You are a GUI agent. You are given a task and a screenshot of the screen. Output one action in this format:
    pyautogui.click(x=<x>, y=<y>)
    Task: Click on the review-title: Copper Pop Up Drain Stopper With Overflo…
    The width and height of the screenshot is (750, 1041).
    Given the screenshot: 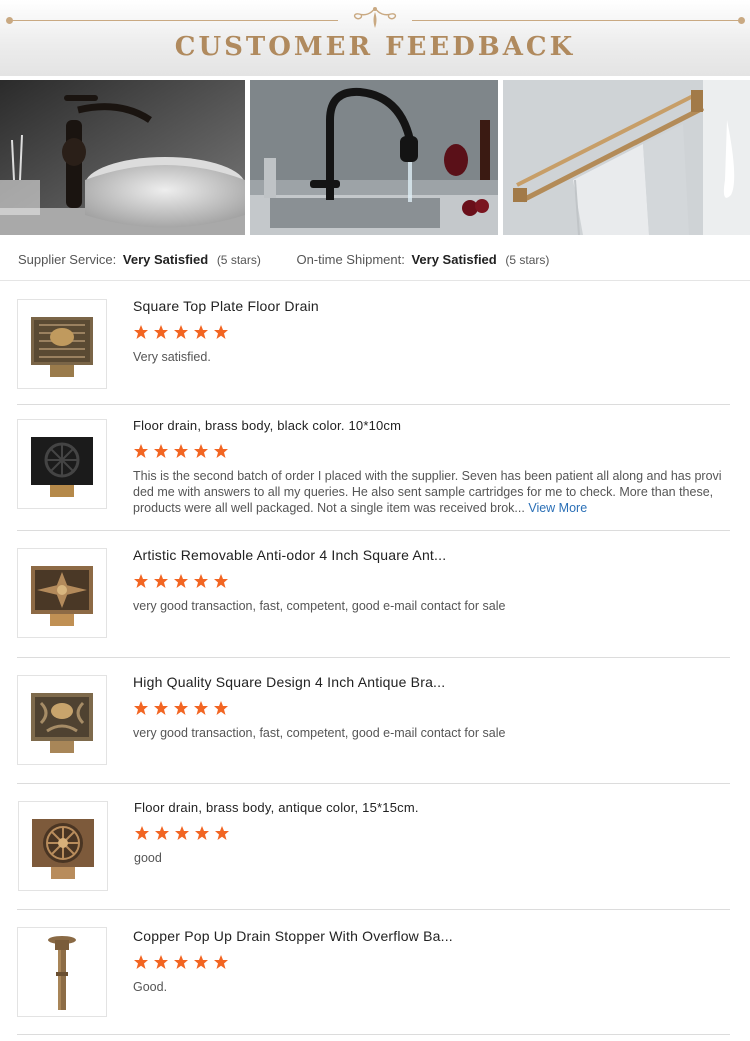 What is the action you would take?
    pyautogui.click(x=428, y=936)
    